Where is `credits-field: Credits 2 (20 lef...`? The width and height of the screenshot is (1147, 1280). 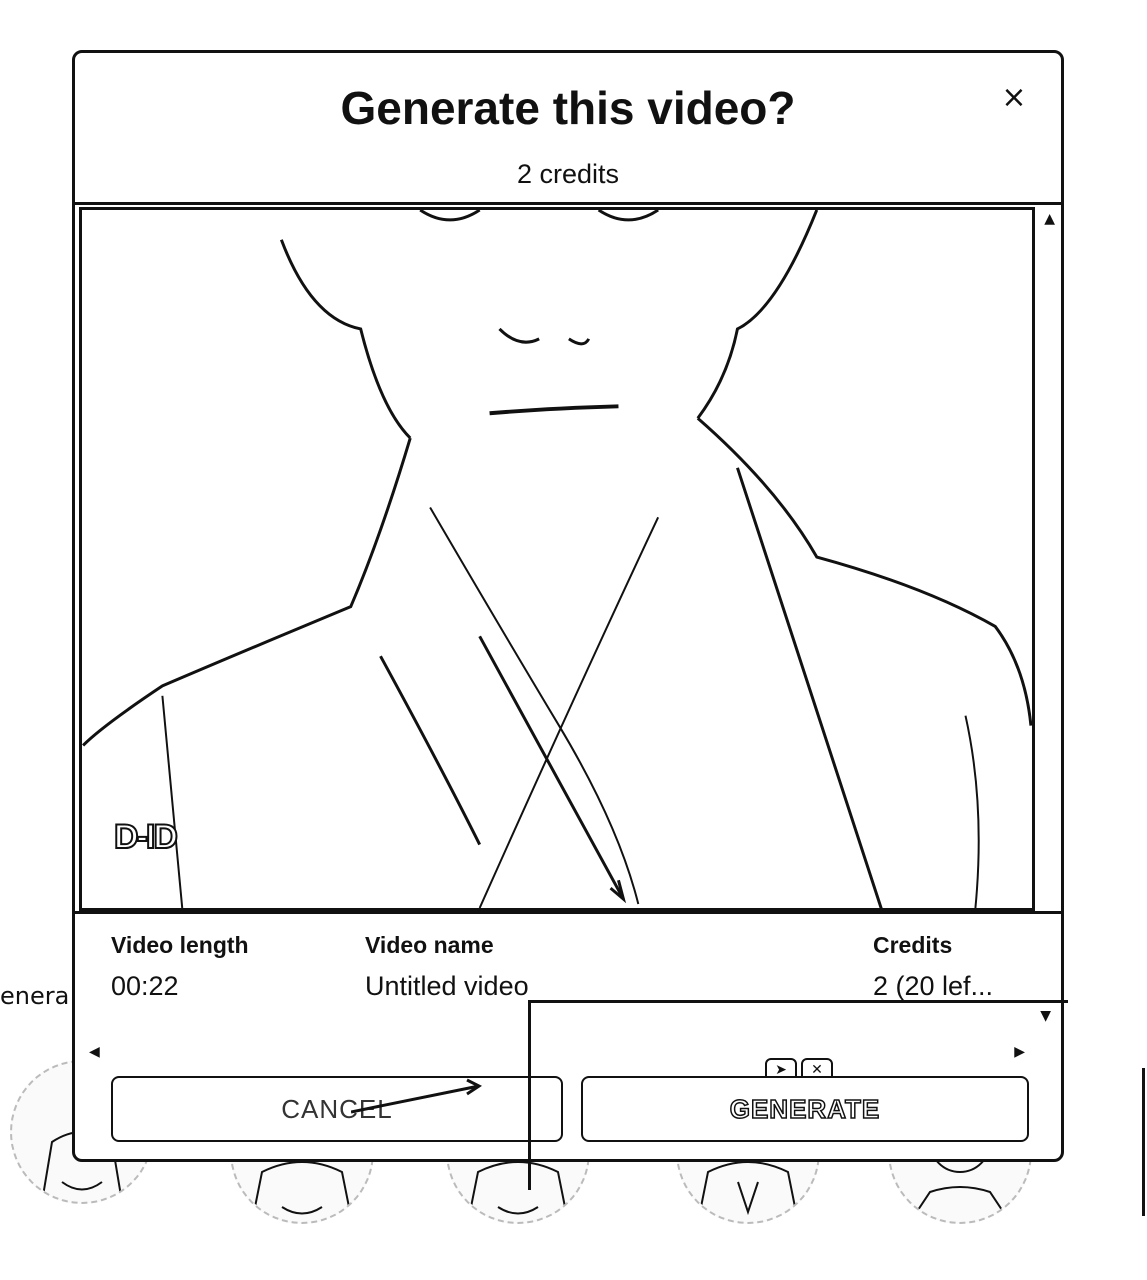 credits-field: Credits 2 (20 lef... is located at coordinates (933, 967).